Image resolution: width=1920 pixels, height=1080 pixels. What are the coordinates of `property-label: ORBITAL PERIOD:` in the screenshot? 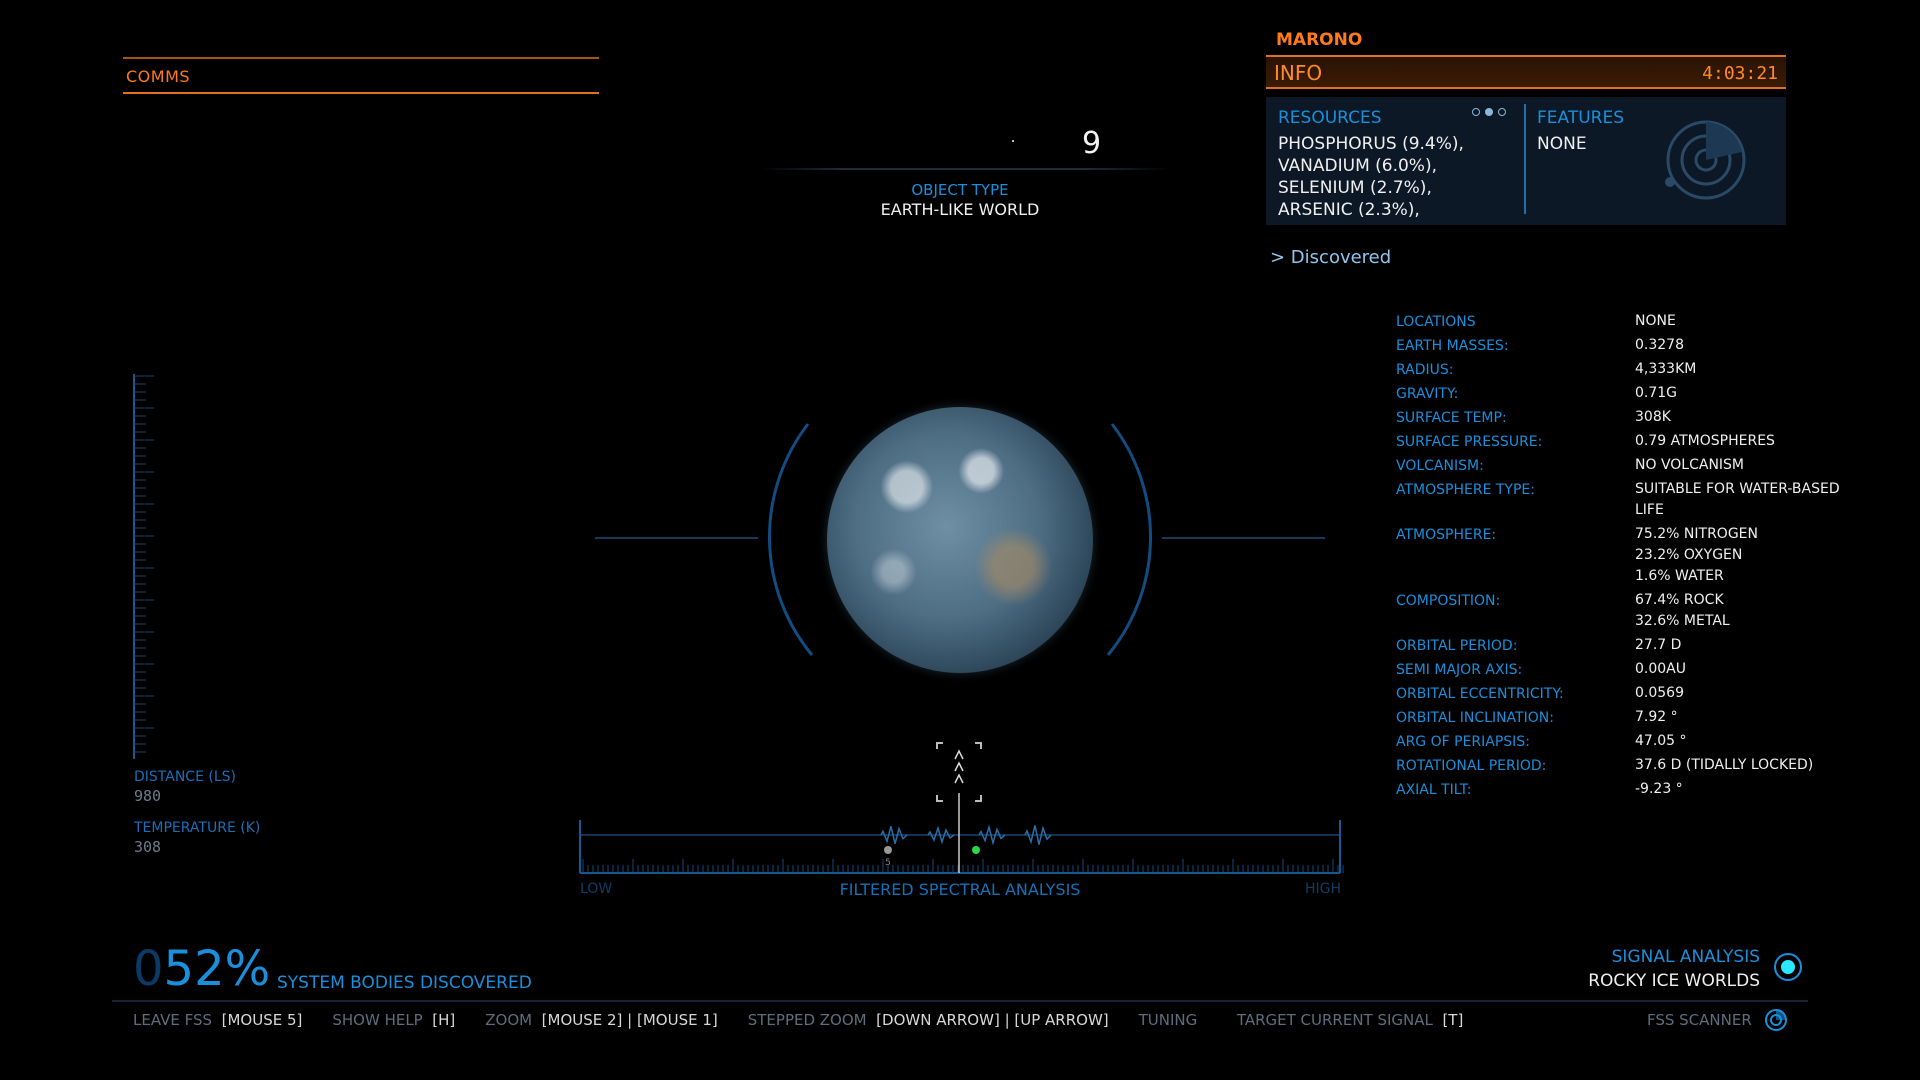 It's located at (1457, 646).